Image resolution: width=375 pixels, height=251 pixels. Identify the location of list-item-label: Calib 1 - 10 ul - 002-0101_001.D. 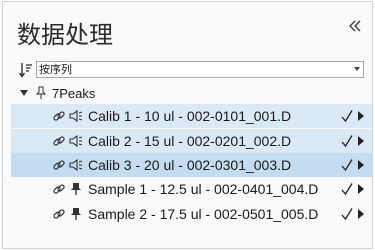
(190, 116).